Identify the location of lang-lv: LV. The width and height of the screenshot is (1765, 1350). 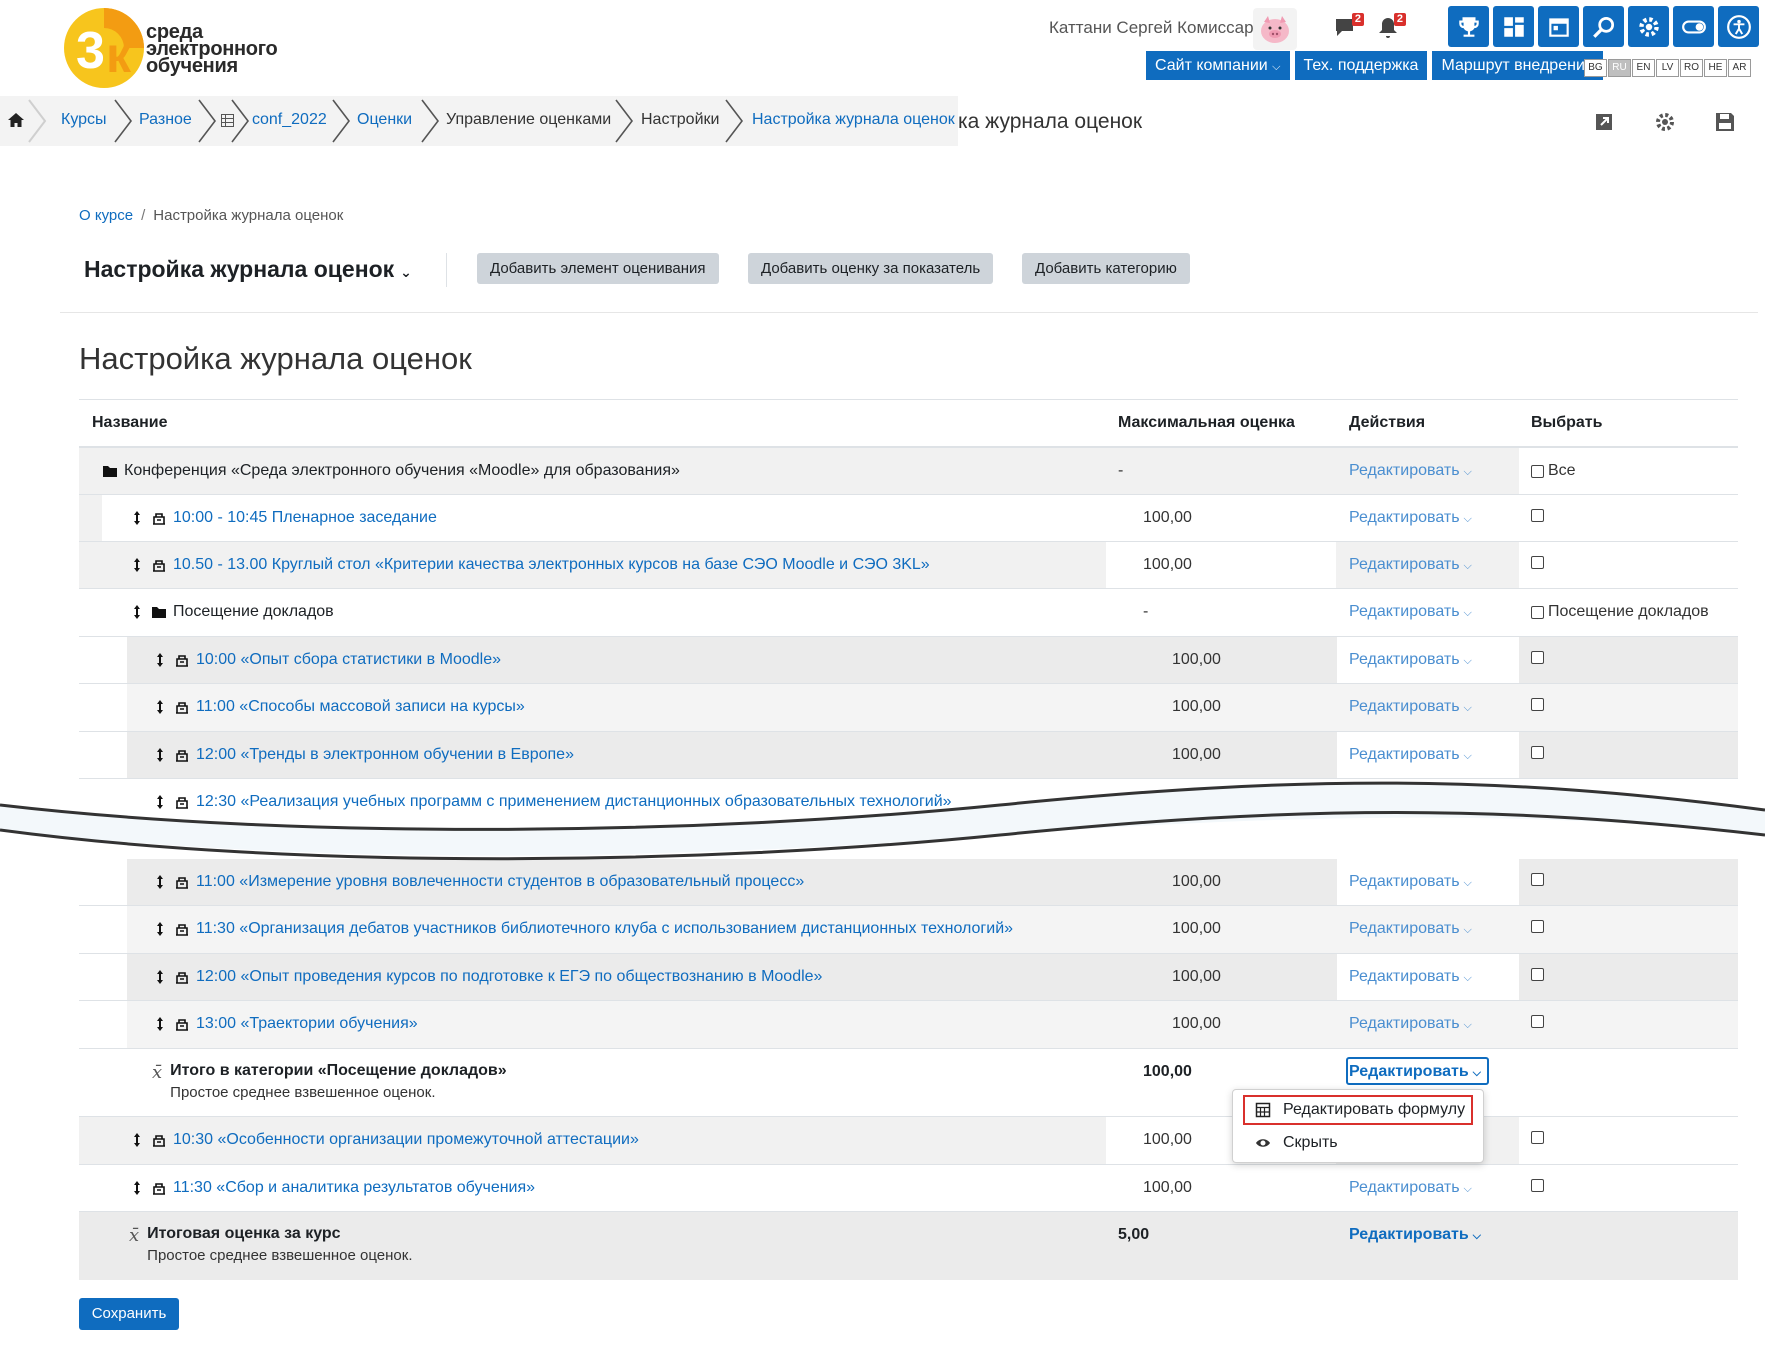
(1667, 68).